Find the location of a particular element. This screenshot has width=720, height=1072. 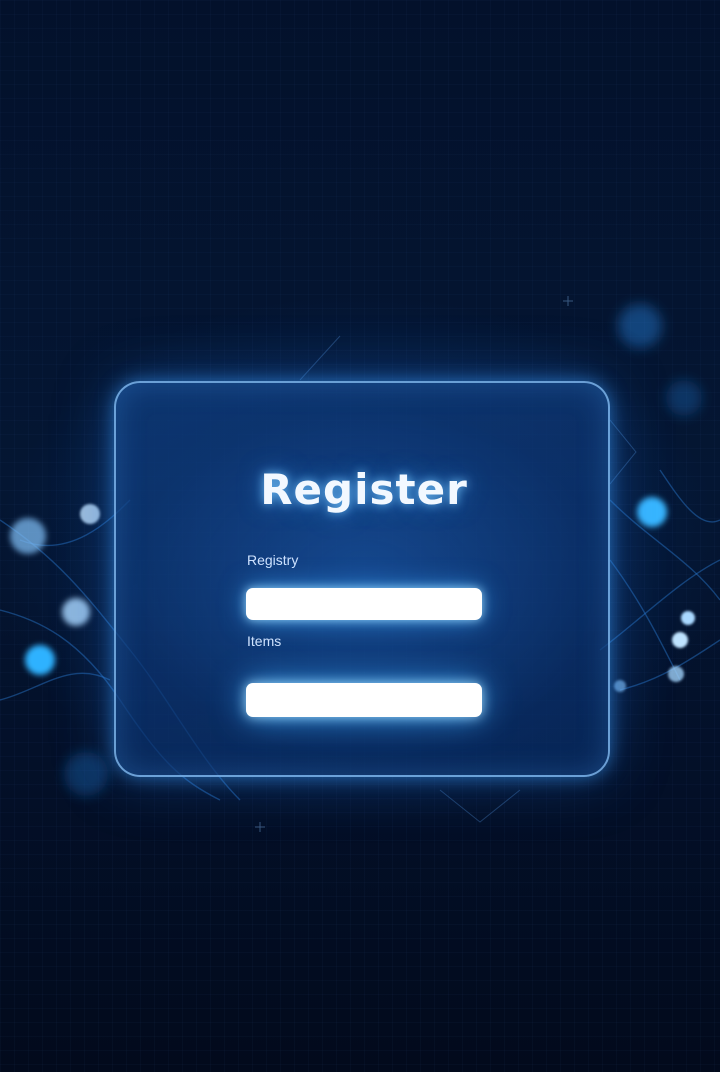

field-1-label: Registry is located at coordinates (273, 560).